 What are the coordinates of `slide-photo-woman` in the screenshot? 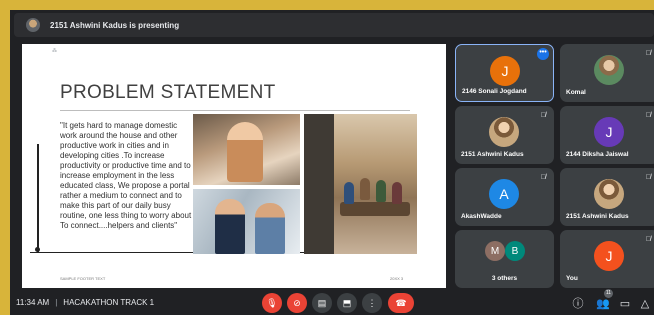 It's located at (246, 149).